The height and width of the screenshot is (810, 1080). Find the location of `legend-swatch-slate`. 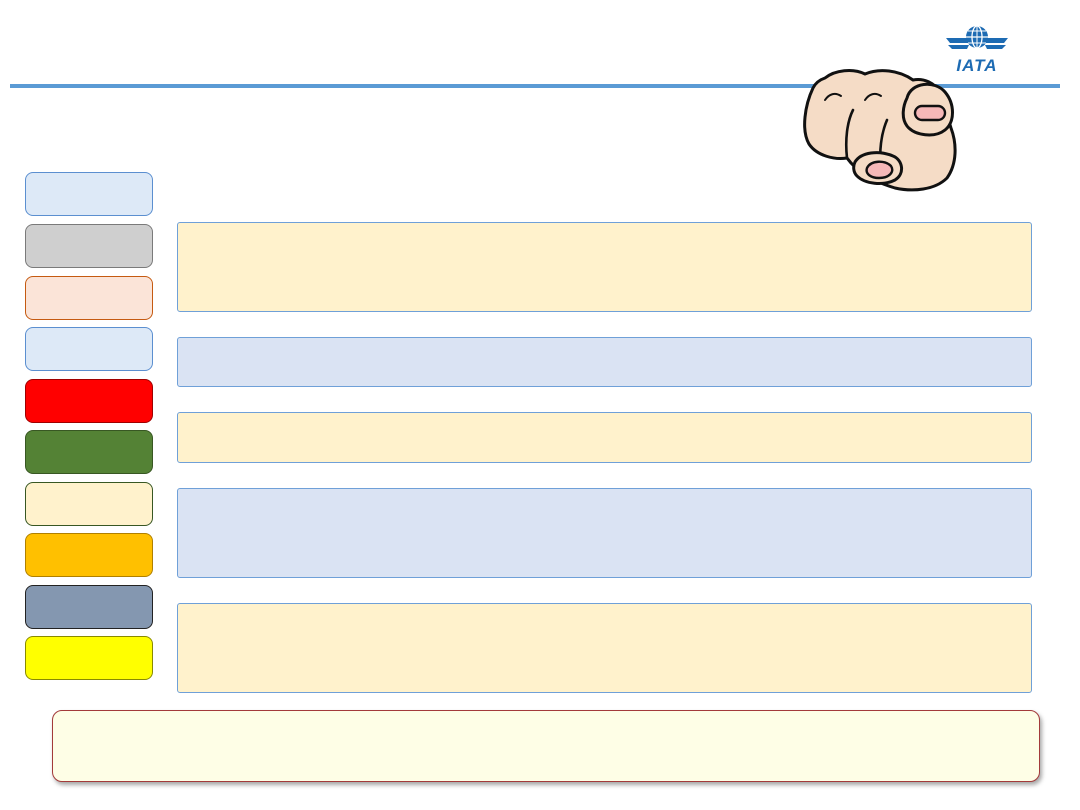

legend-swatch-slate is located at coordinates (89, 607).